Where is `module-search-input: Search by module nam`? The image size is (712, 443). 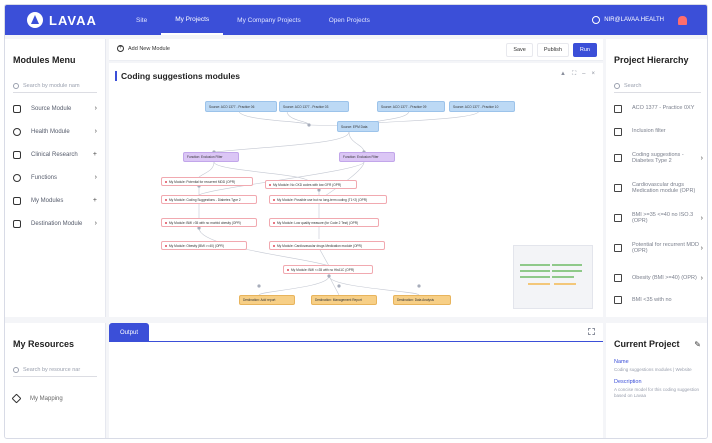 module-search-input: Search by module nam is located at coordinates (55, 86).